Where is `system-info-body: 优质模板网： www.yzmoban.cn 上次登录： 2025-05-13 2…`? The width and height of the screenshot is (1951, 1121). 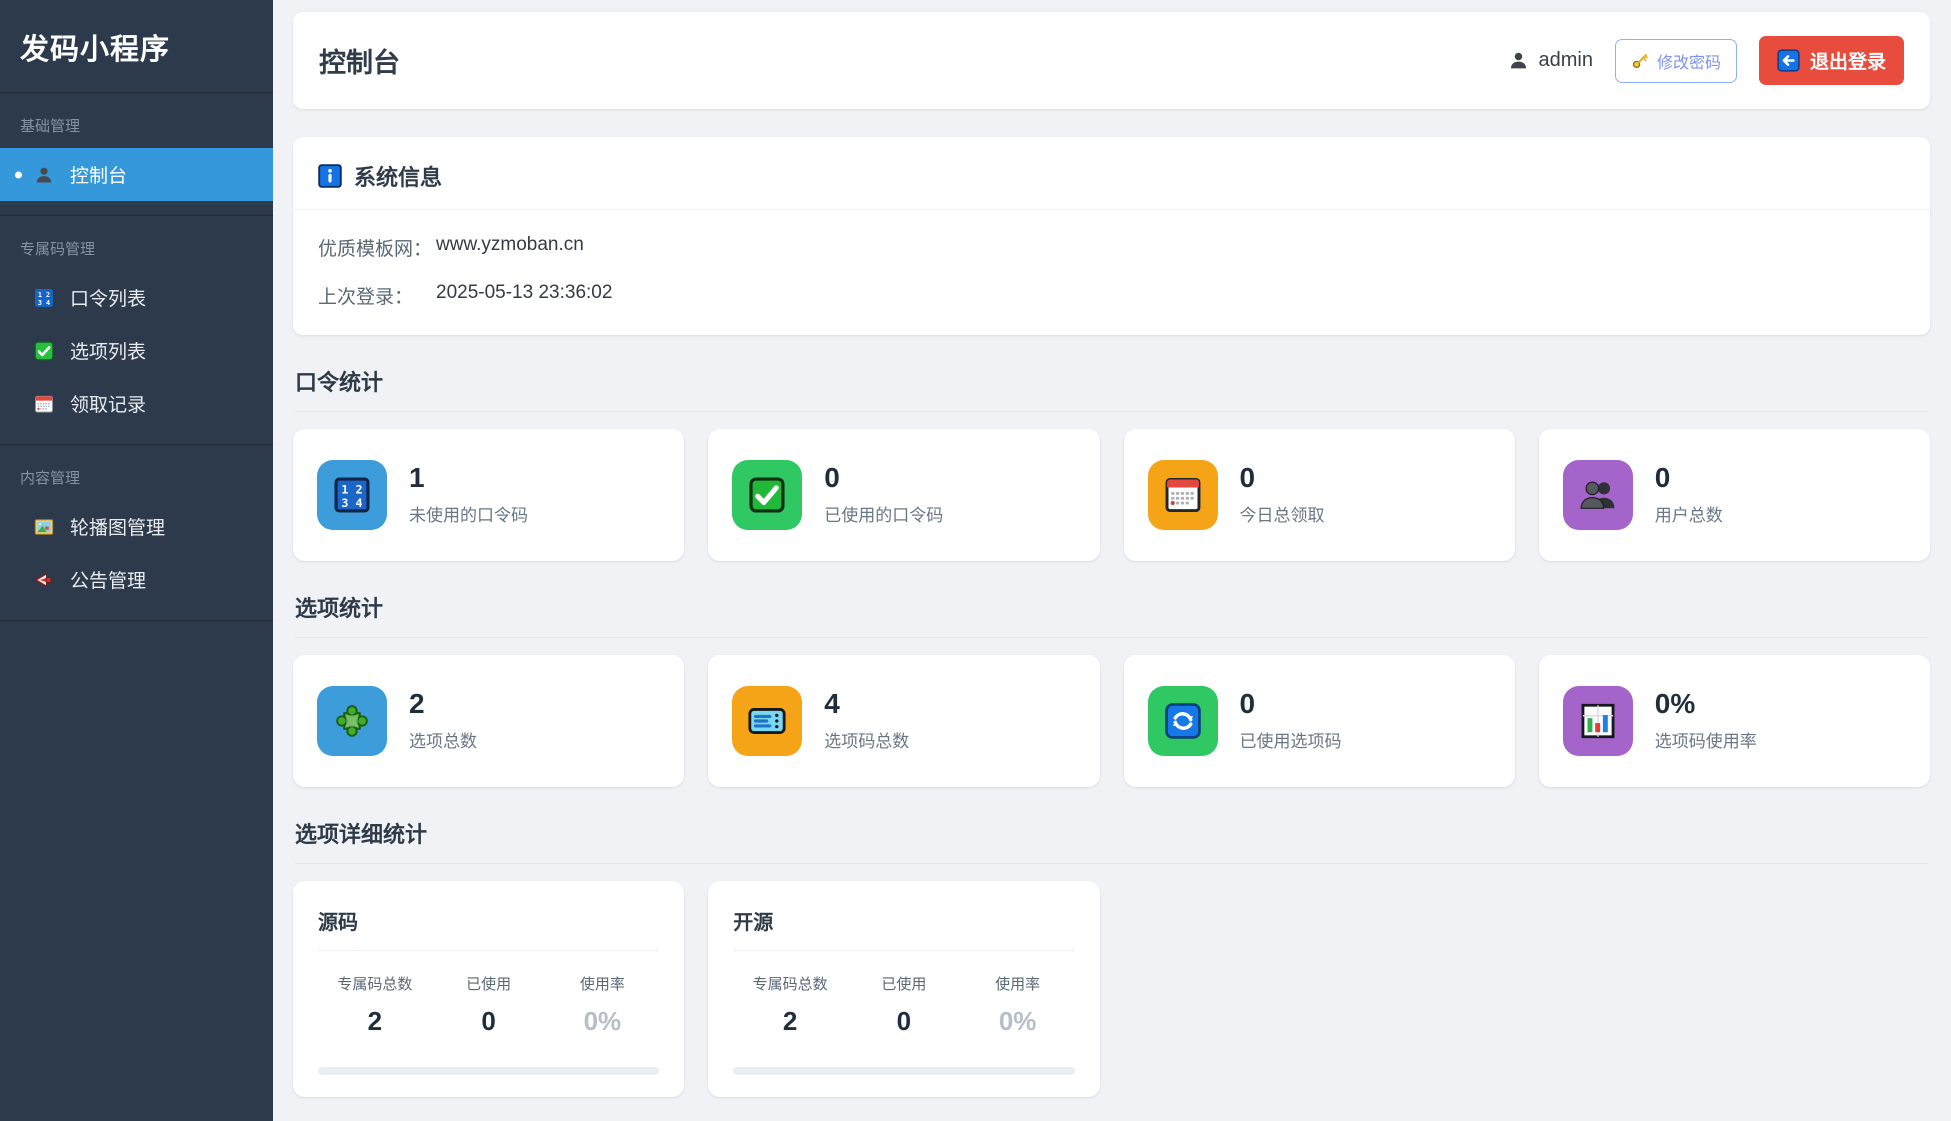 system-info-body: 优质模板网： www.yzmoban.cn 上次登录： 2025-05-13 2… is located at coordinates (1111, 272).